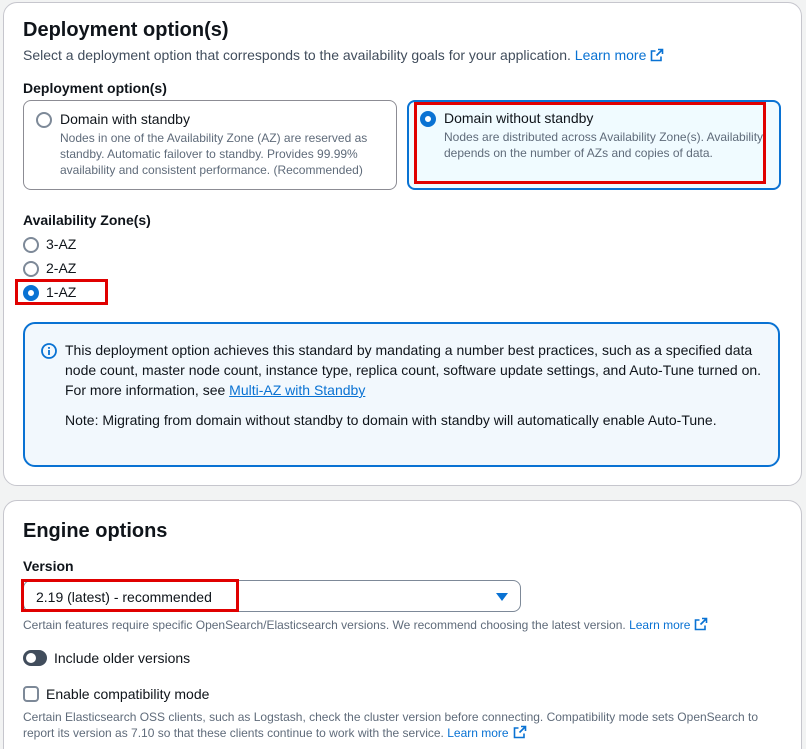 This screenshot has width=806, height=749. Describe the element at coordinates (61, 268) in the screenshot. I see `az-option-label: 2-AZ` at that location.